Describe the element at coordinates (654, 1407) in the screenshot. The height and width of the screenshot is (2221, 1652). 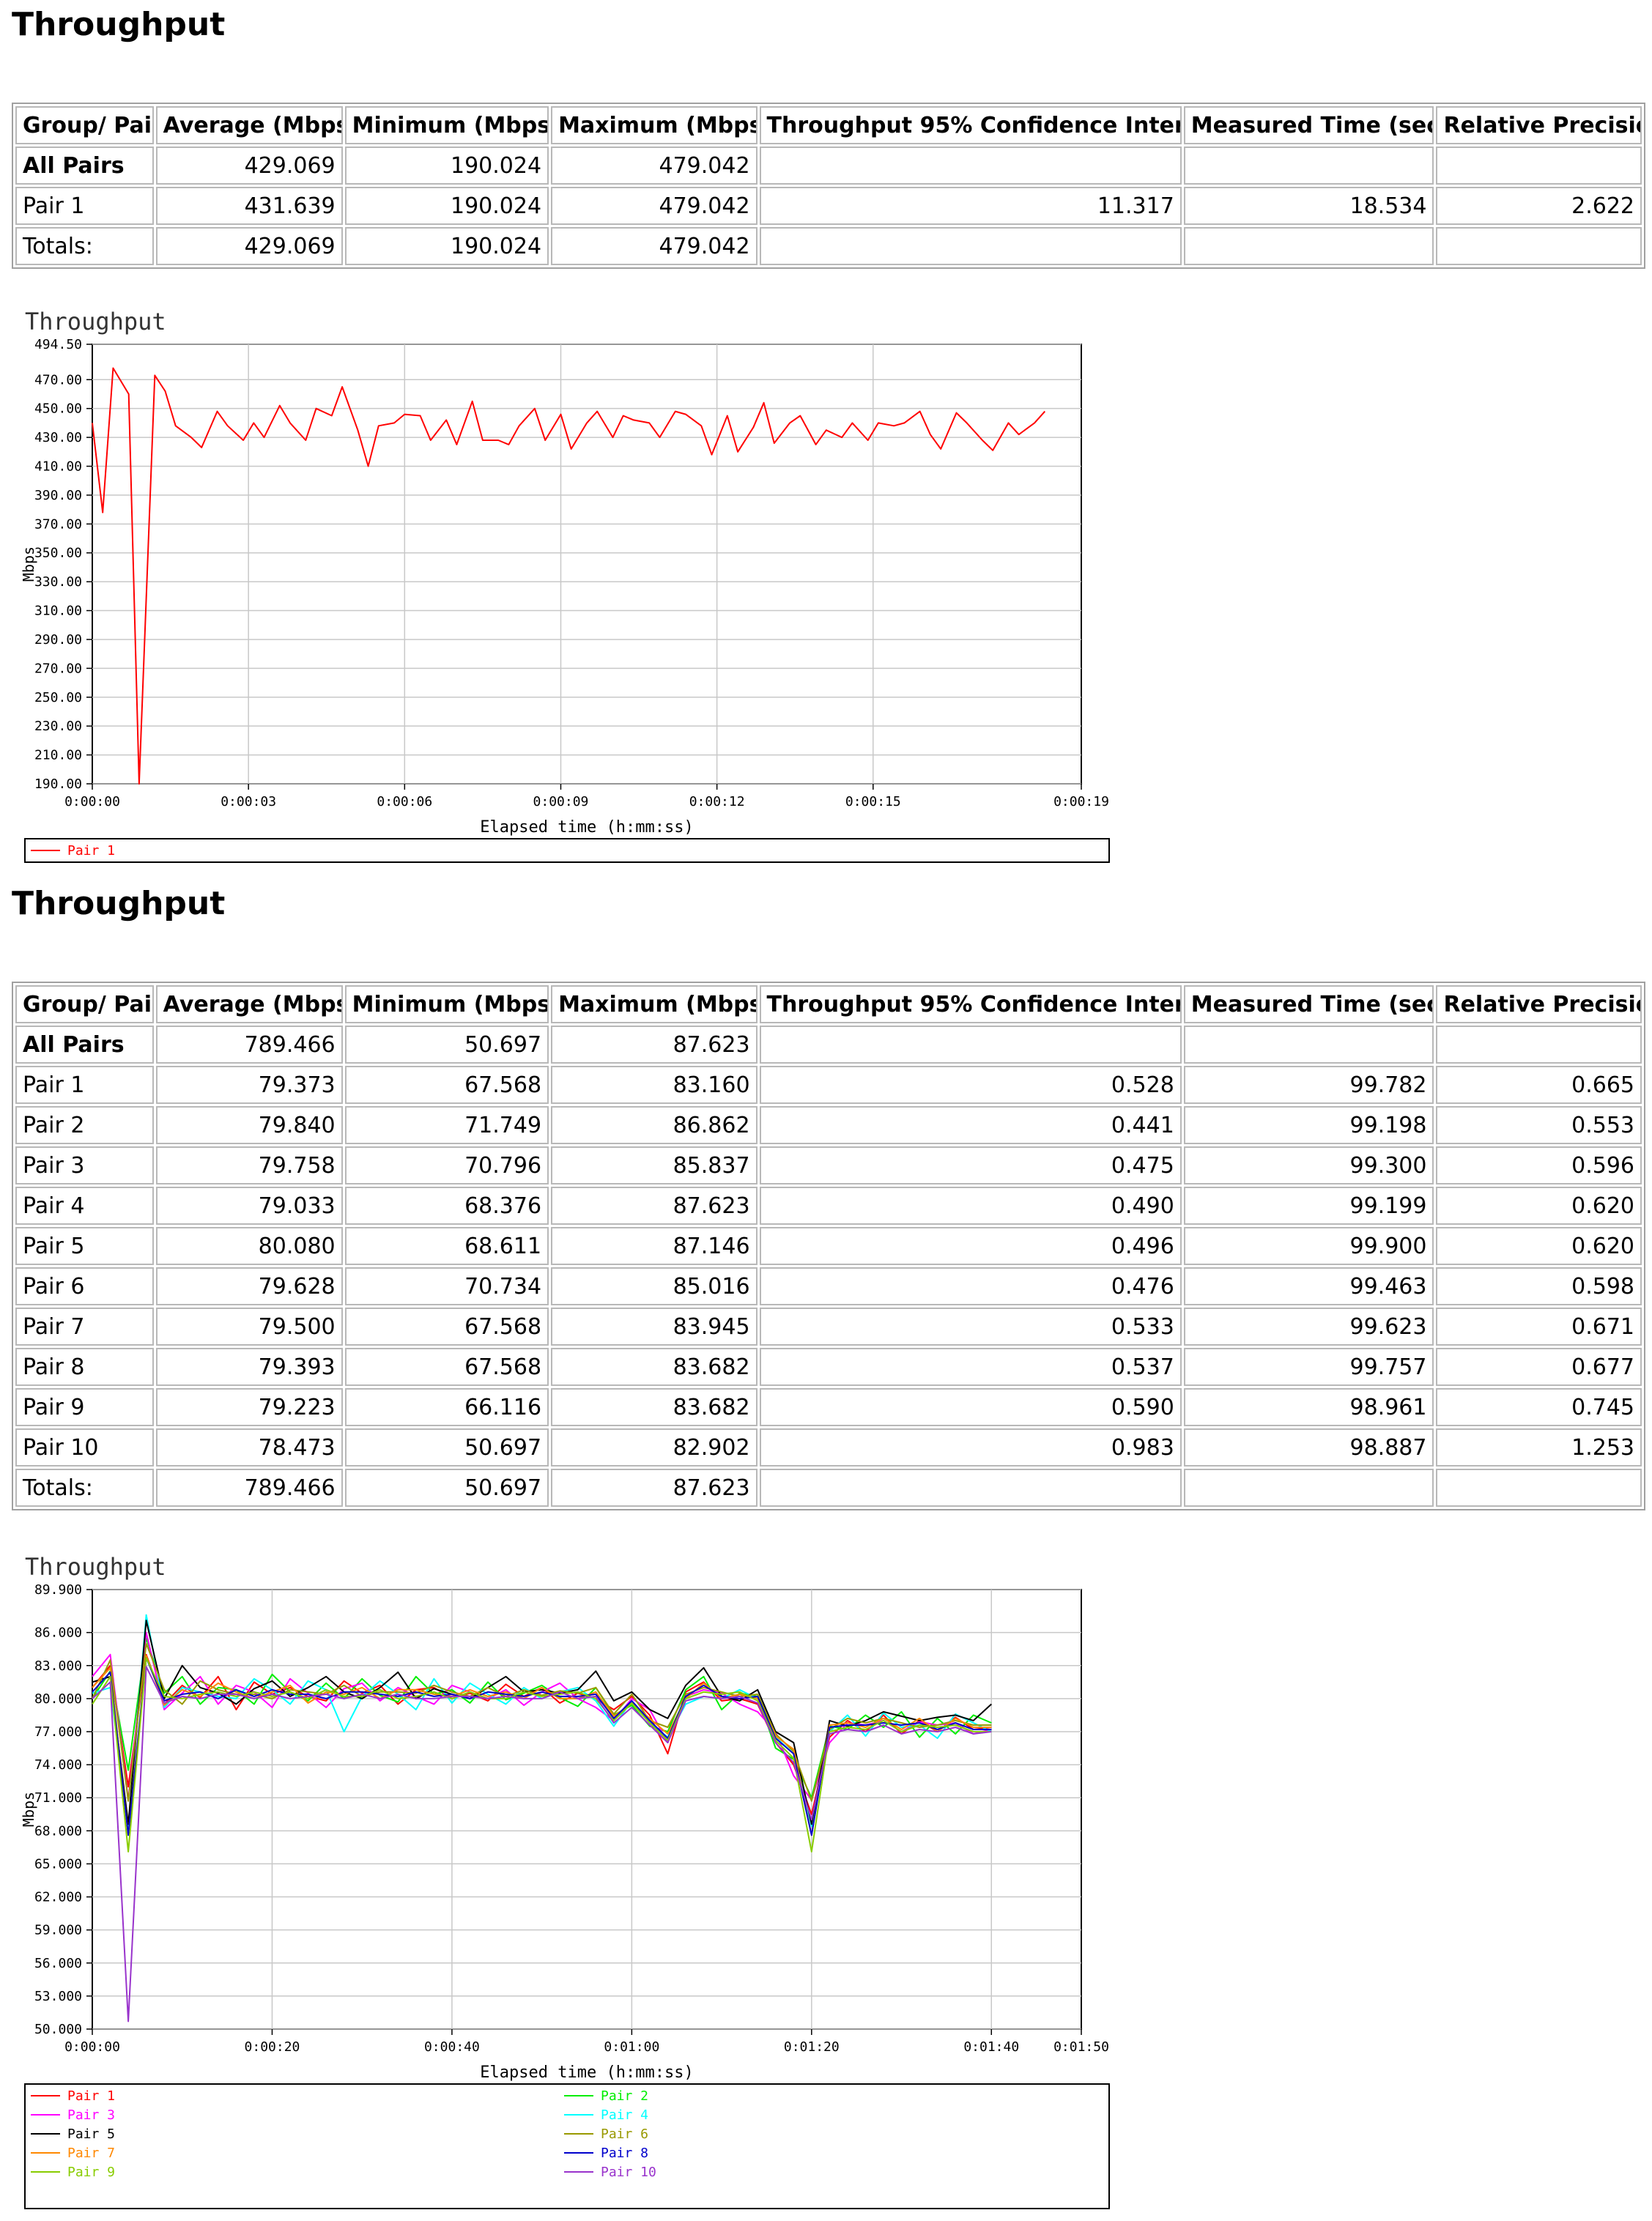
I see `value-cell: 83.682` at that location.